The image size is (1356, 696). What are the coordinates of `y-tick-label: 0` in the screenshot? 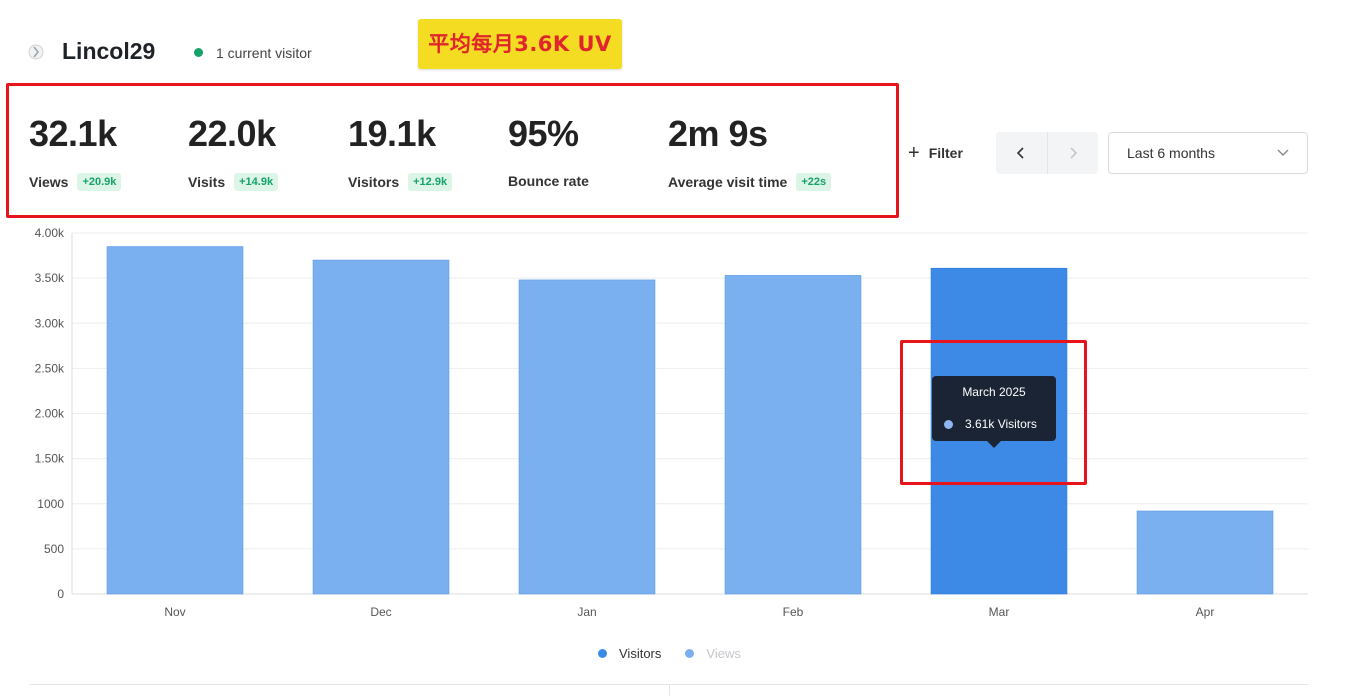 It's located at (60, 594).